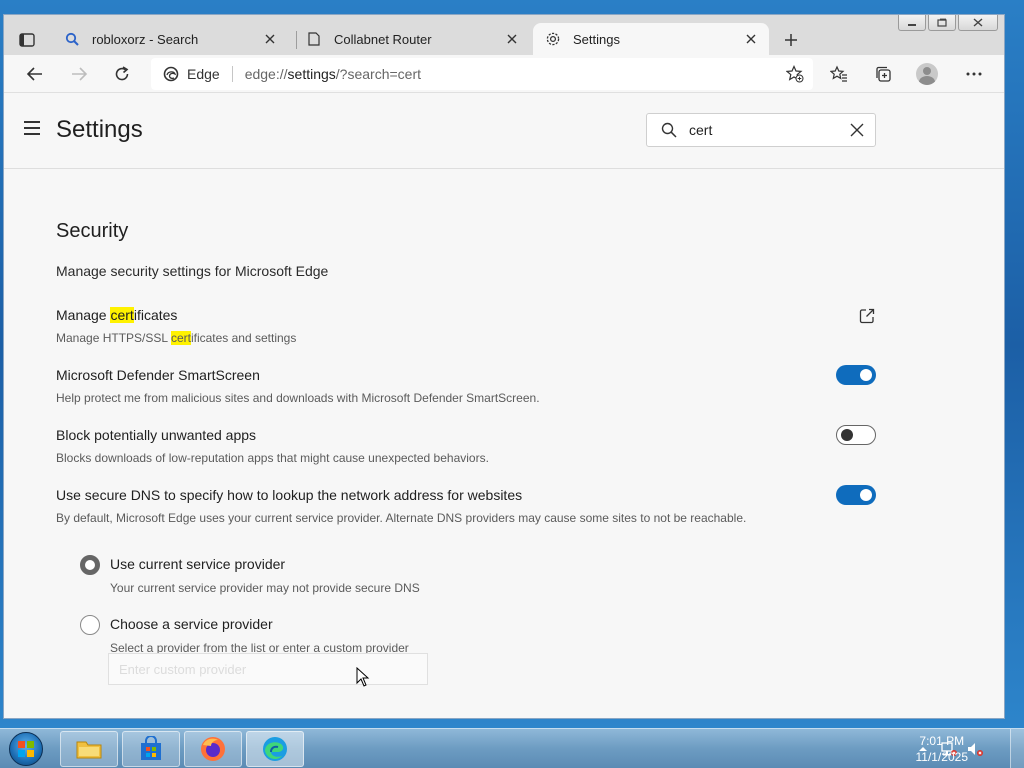 The width and height of the screenshot is (1024, 768). Describe the element at coordinates (198, 564) in the screenshot. I see `radio-label: Use current service provider` at that location.